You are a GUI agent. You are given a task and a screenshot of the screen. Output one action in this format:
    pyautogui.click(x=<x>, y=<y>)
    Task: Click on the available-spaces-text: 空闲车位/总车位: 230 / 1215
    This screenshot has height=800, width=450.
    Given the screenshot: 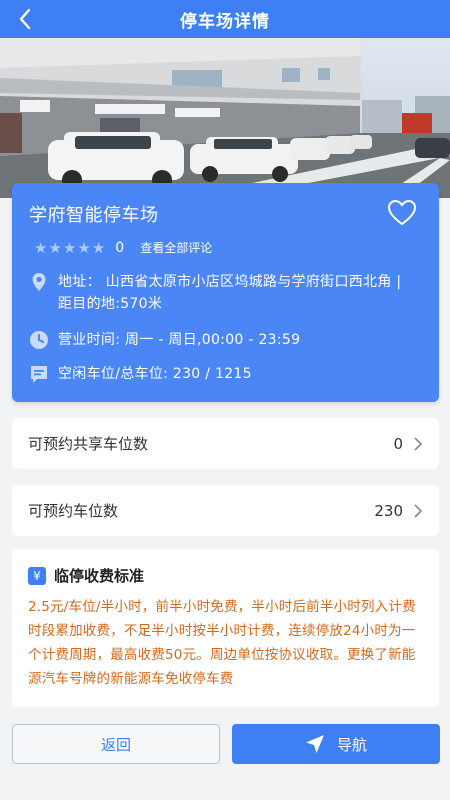 What is the action you would take?
    pyautogui.click(x=155, y=374)
    